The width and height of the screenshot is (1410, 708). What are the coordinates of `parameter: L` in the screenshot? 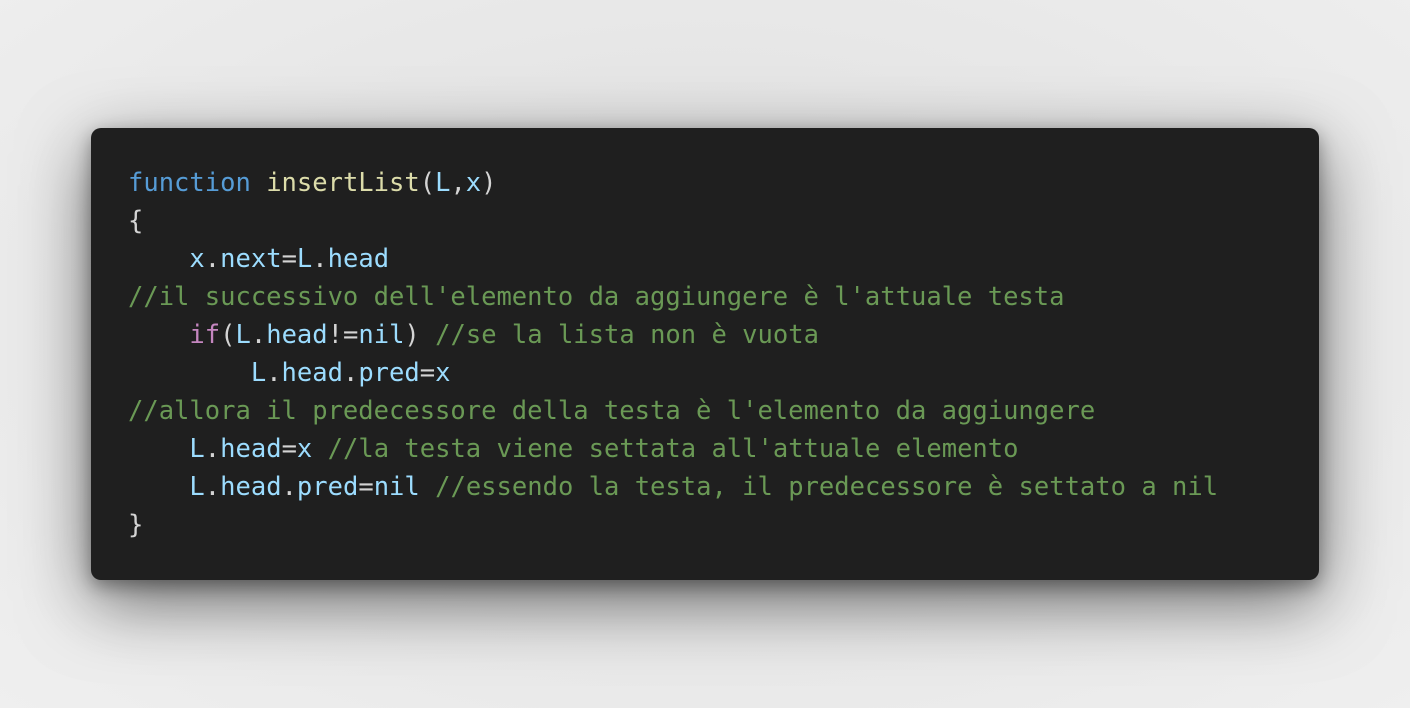 It's located at (443, 183).